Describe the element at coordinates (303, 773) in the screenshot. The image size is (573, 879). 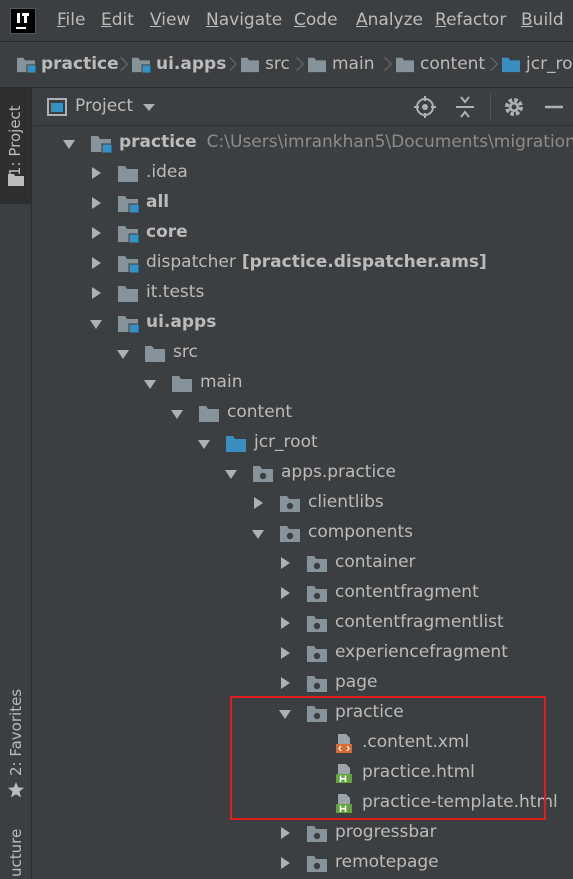
I see `tree-file-practice-html: practice.html` at that location.